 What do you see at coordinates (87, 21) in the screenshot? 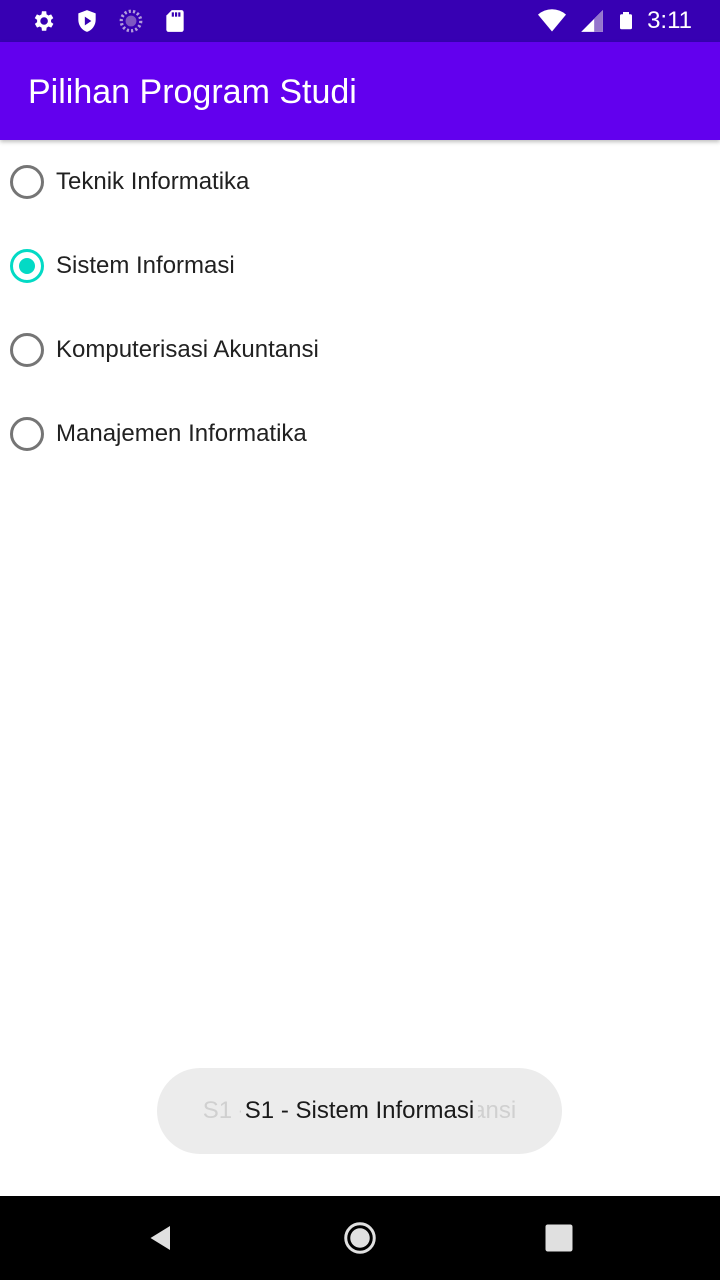
I see `shield-icon` at bounding box center [87, 21].